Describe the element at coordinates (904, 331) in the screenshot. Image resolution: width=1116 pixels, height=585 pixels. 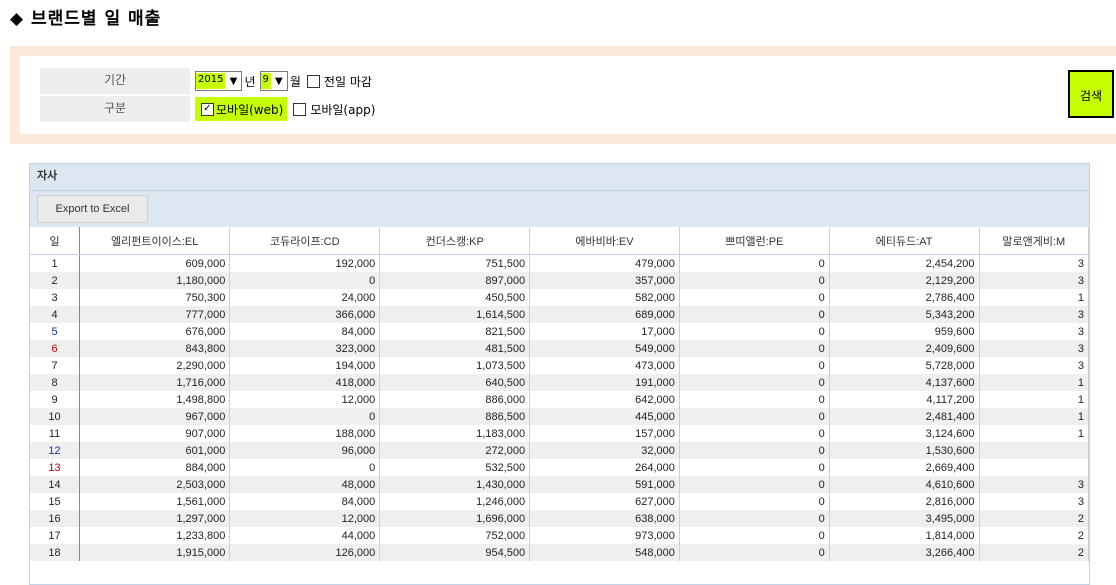
I see `table-cell: 959,600` at that location.